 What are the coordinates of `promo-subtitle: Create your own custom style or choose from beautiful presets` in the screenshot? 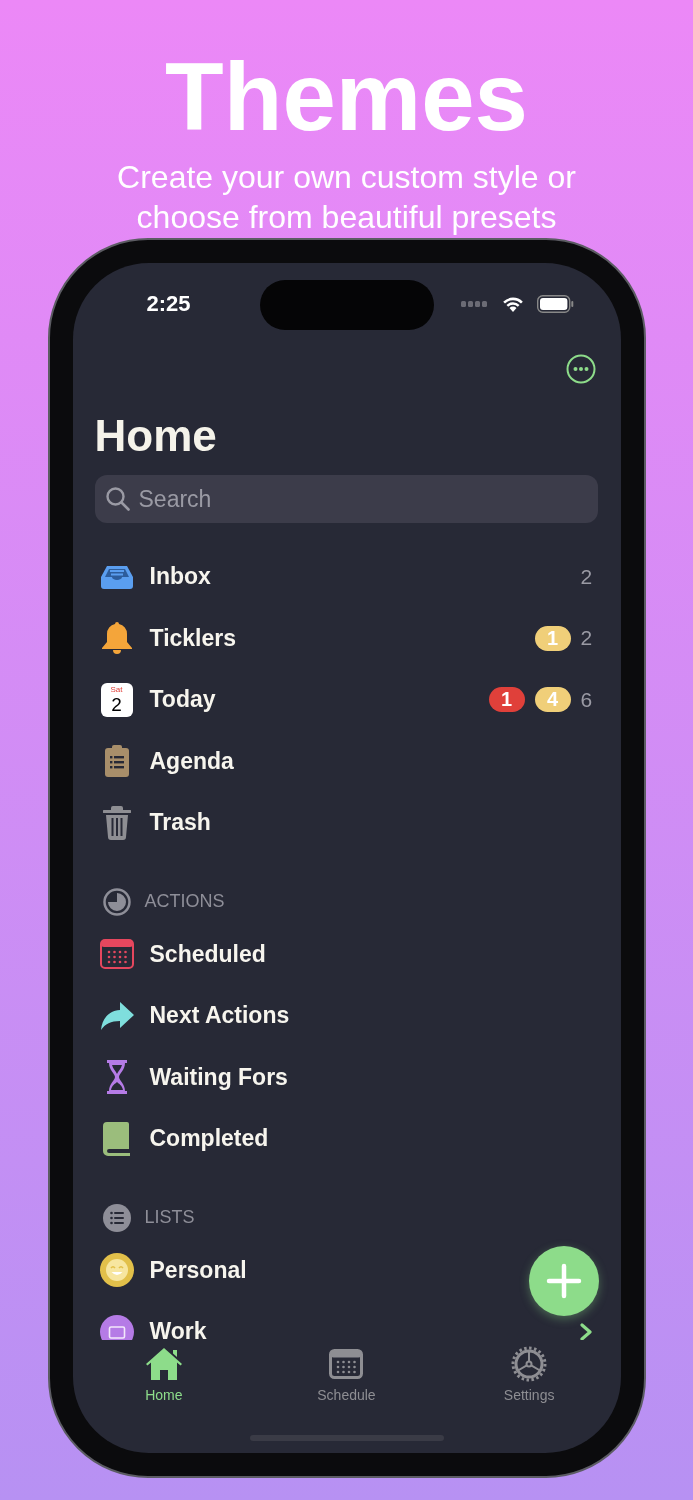 It's located at (346, 197).